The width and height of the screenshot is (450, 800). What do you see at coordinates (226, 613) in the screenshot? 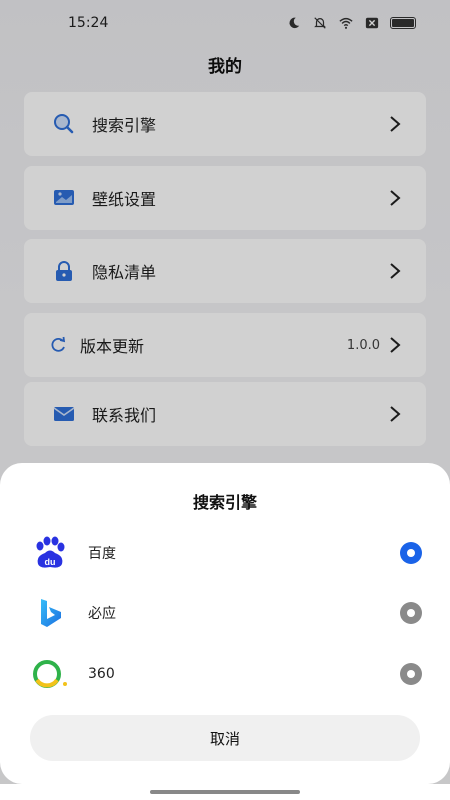
I see `option-bing: 必应` at bounding box center [226, 613].